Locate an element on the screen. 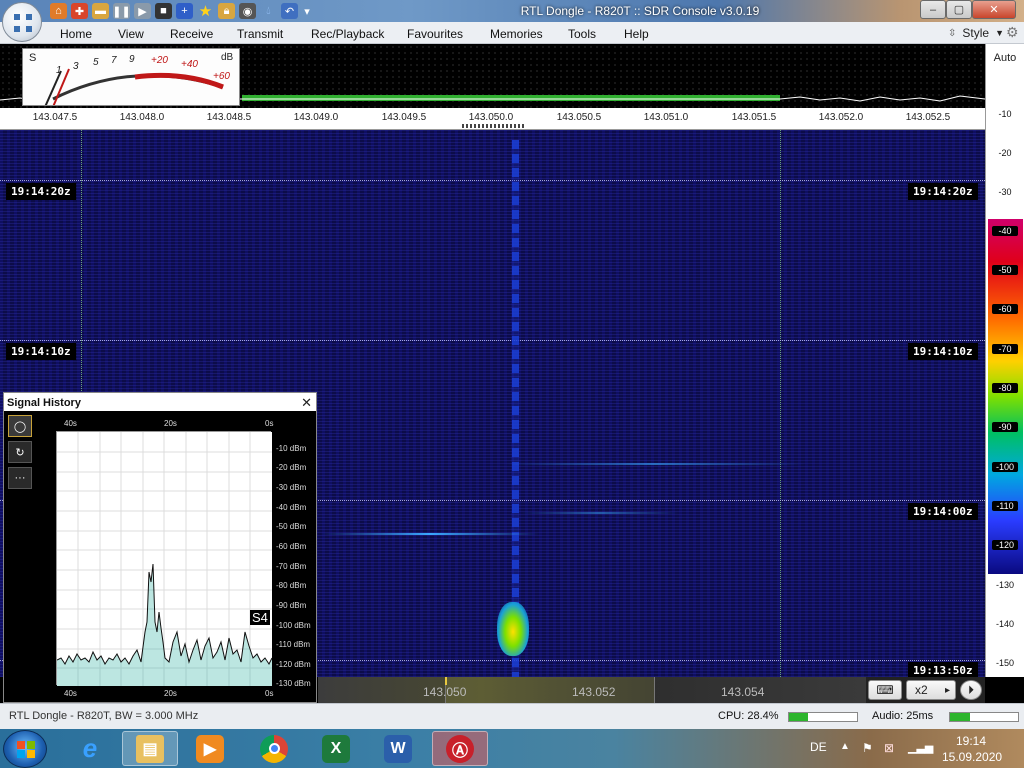 This screenshot has height=768, width=1024. folder-icon: ▬ is located at coordinates (100, 11).